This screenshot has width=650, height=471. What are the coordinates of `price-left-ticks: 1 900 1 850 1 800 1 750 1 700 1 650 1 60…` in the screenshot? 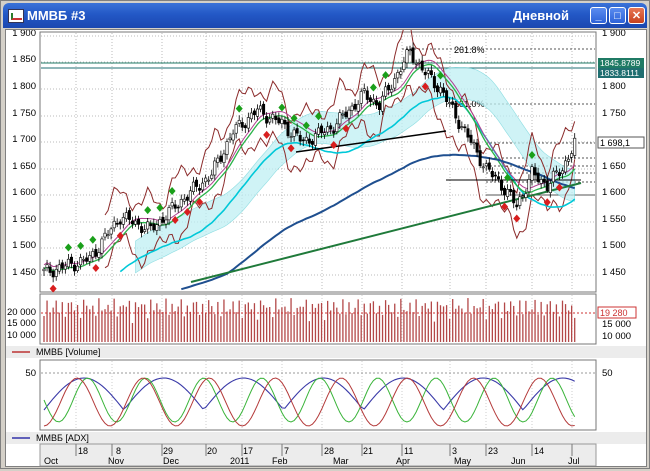 It's located at (24, 153).